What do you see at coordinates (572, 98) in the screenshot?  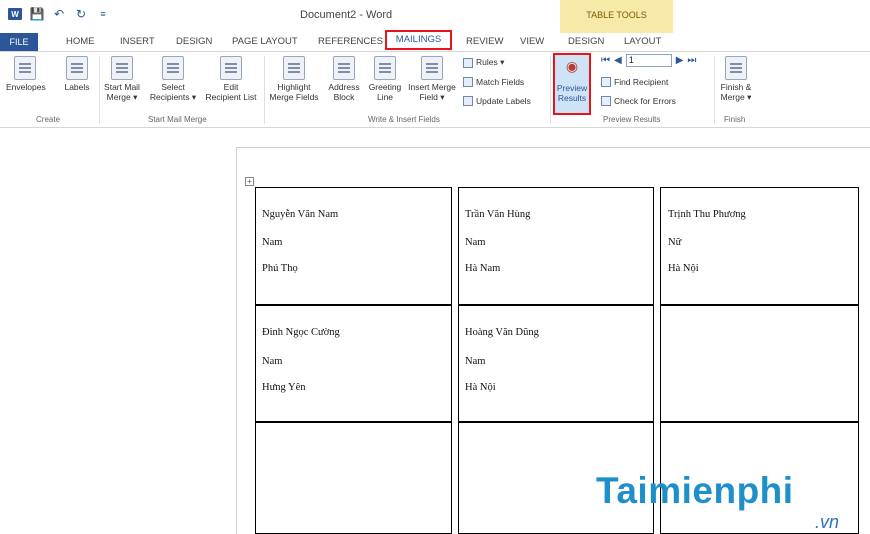 I see `preview-line2: Results` at bounding box center [572, 98].